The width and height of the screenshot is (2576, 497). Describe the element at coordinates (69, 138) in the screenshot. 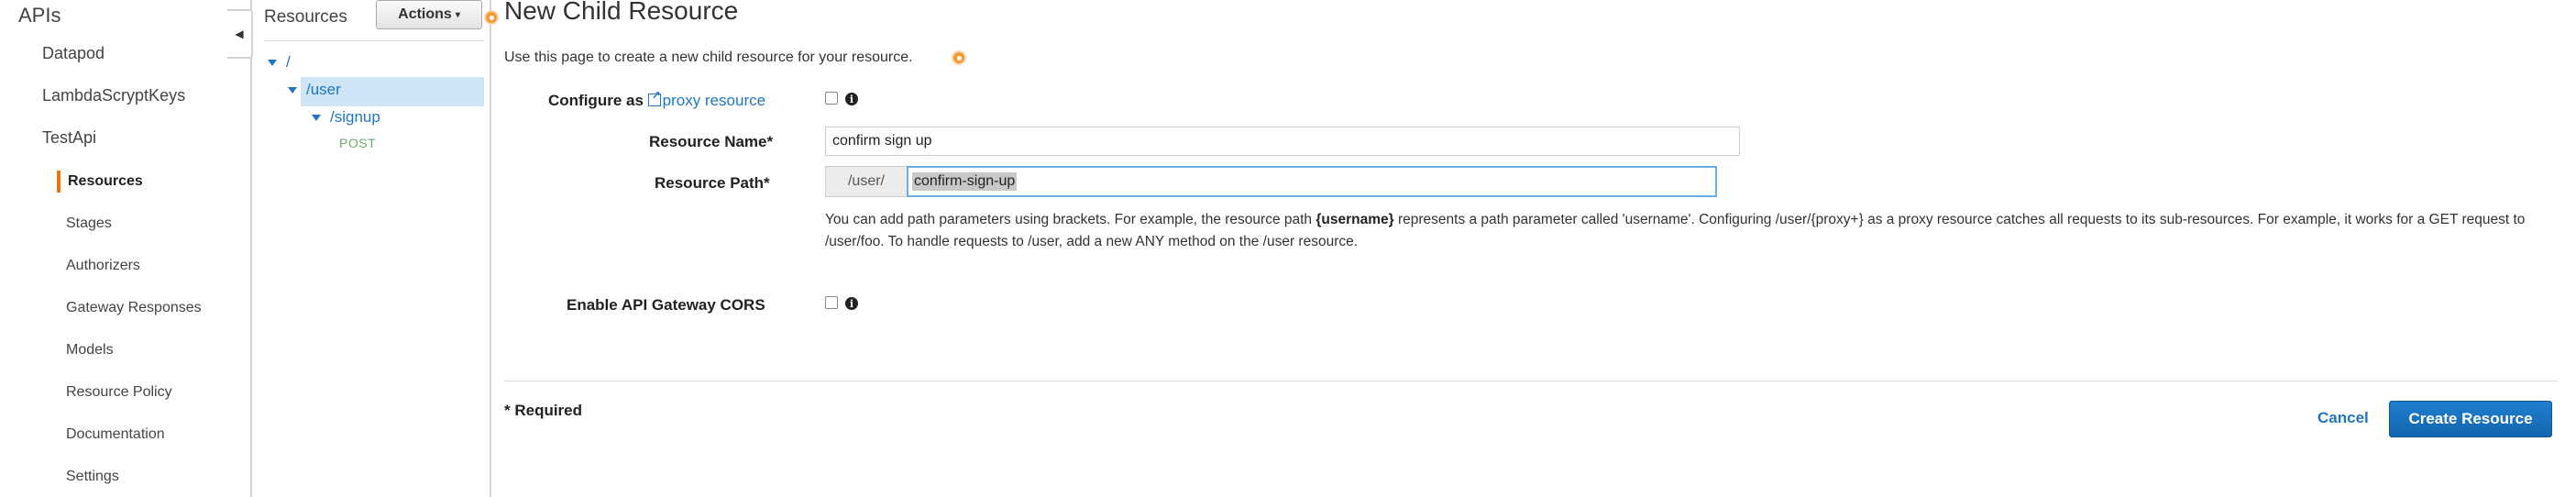

I see `api-item-testapi: TestApi` at that location.